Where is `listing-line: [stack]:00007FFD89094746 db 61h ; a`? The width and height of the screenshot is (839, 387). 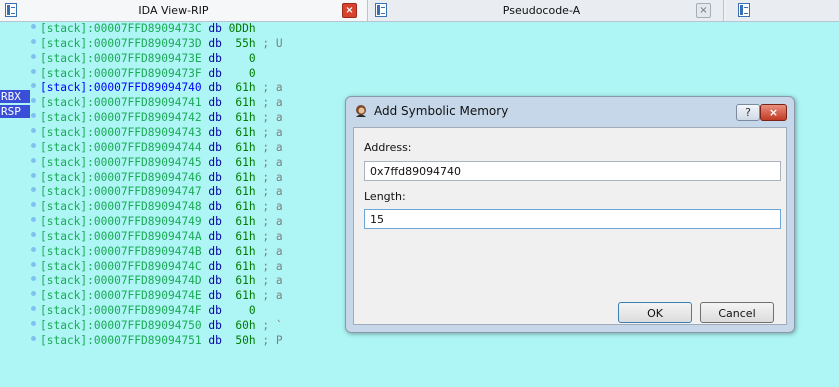
listing-line: [stack]:00007FFD89094746 db 61h ; a is located at coordinates (161, 178).